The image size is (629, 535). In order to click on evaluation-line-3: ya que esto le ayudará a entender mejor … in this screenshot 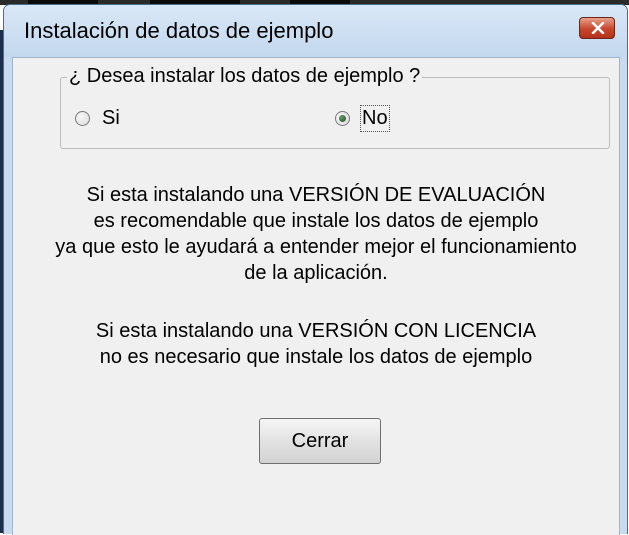, I will do `click(316, 247)`.